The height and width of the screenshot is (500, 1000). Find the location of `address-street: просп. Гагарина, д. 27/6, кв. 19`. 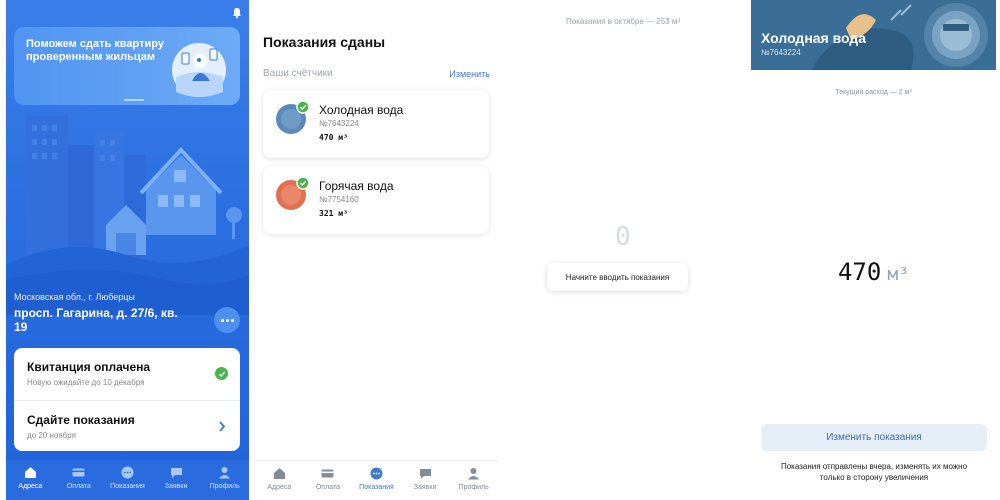

address-street: просп. Гагарина, д. 27/6, кв. 19 is located at coordinates (96, 320).